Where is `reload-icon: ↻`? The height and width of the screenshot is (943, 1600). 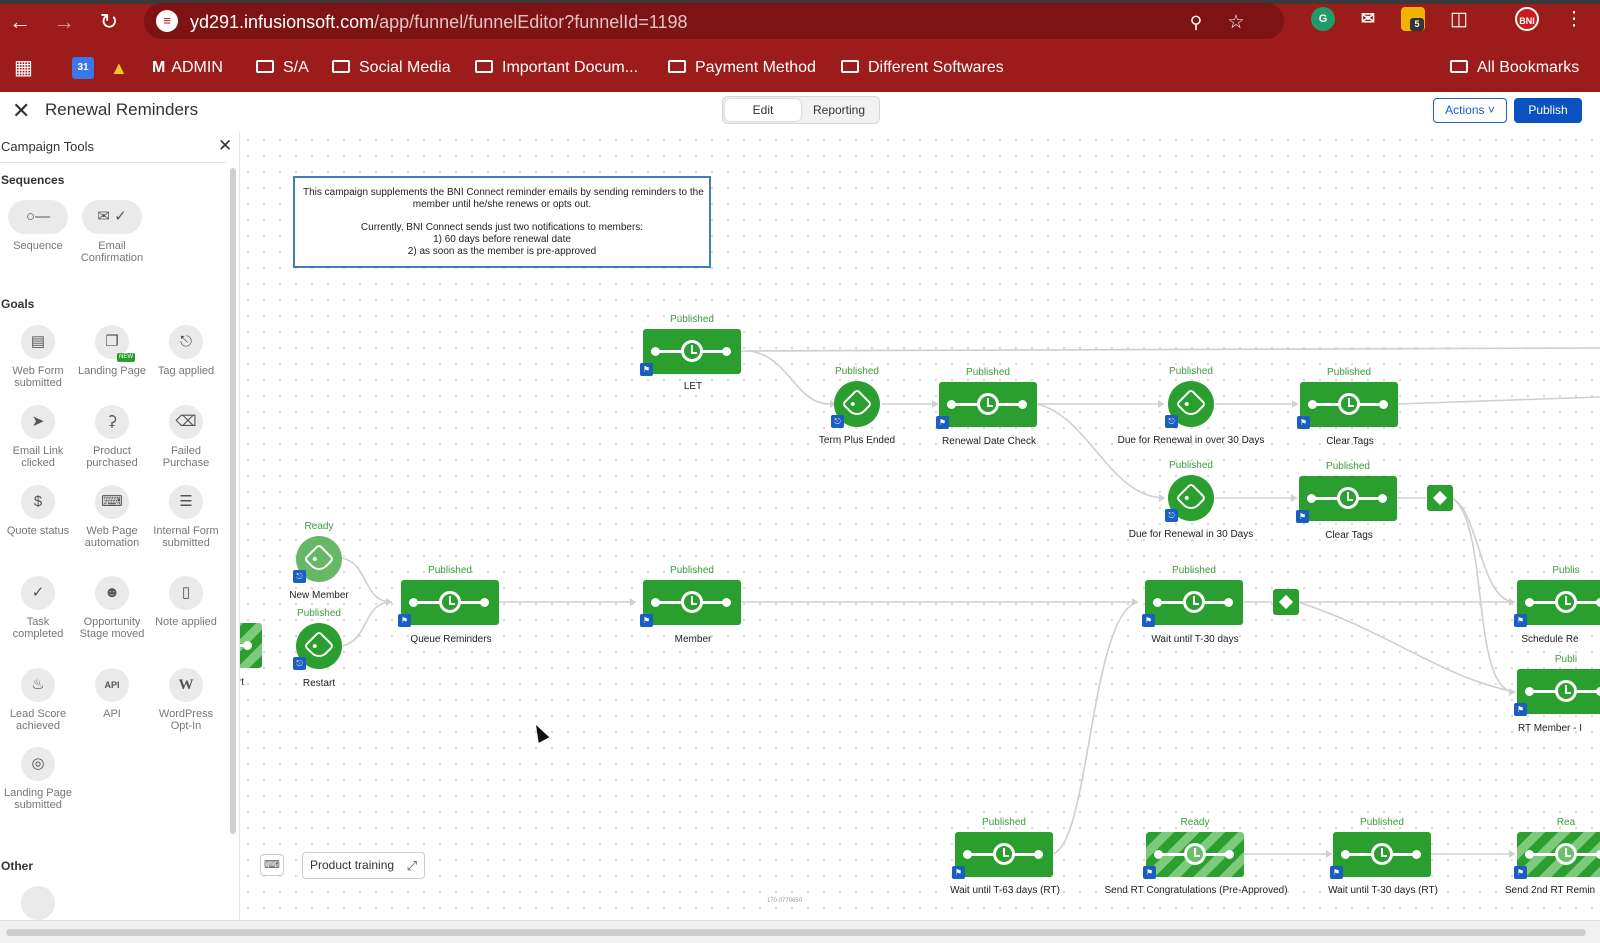 reload-icon: ↻ is located at coordinates (109, 22).